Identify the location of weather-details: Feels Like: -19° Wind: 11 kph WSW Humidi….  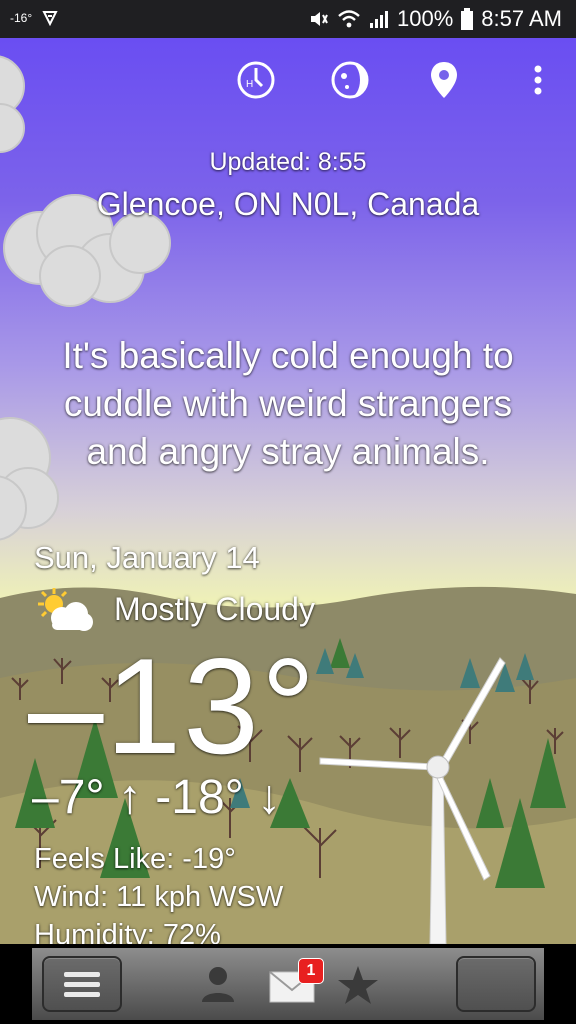
(158, 892).